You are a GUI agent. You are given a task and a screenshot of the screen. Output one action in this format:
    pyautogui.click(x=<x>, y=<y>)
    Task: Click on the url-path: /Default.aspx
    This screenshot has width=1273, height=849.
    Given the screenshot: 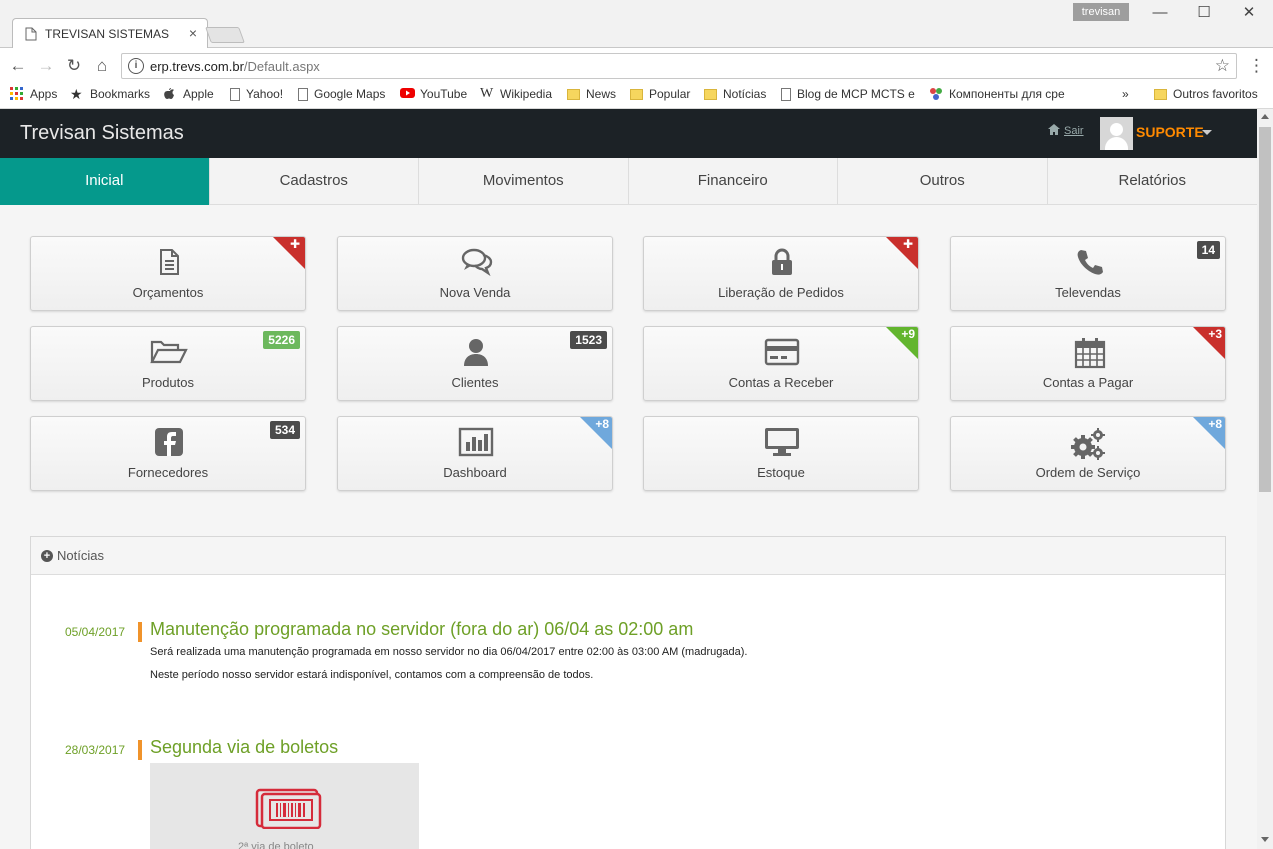 What is the action you would take?
    pyautogui.click(x=281, y=66)
    